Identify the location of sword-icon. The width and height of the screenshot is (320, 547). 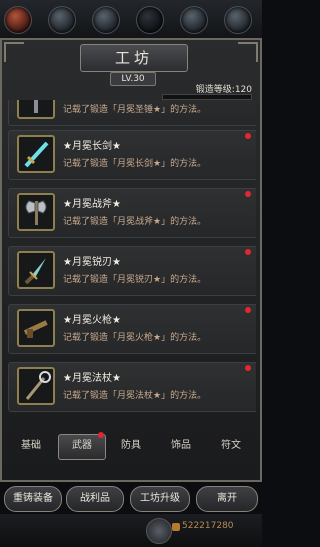
(36, 154).